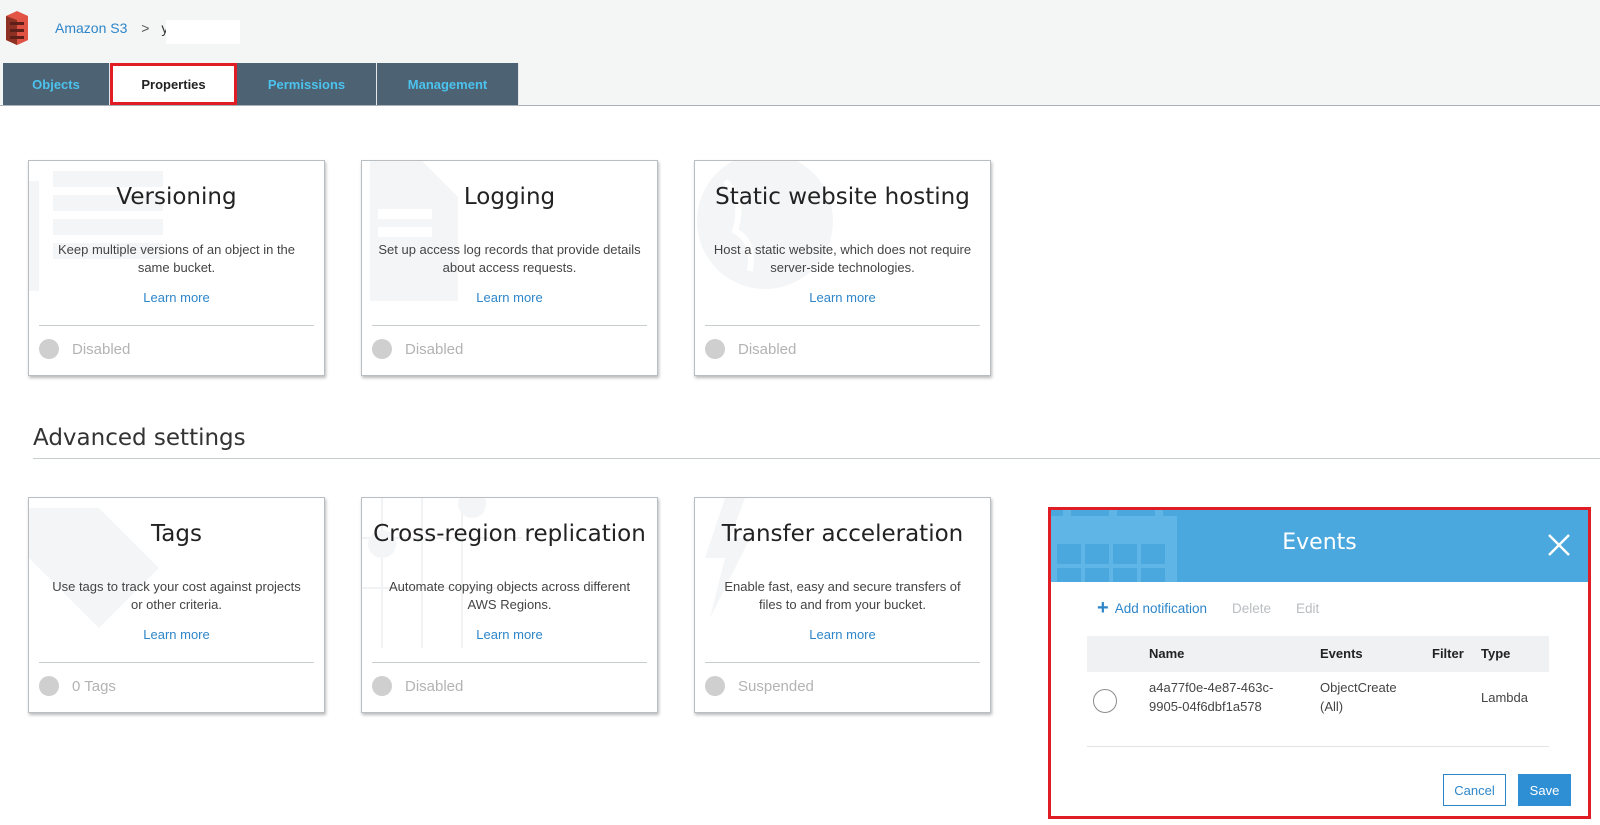 The width and height of the screenshot is (1600, 825). I want to click on column-header-events: Events, so click(1341, 653).